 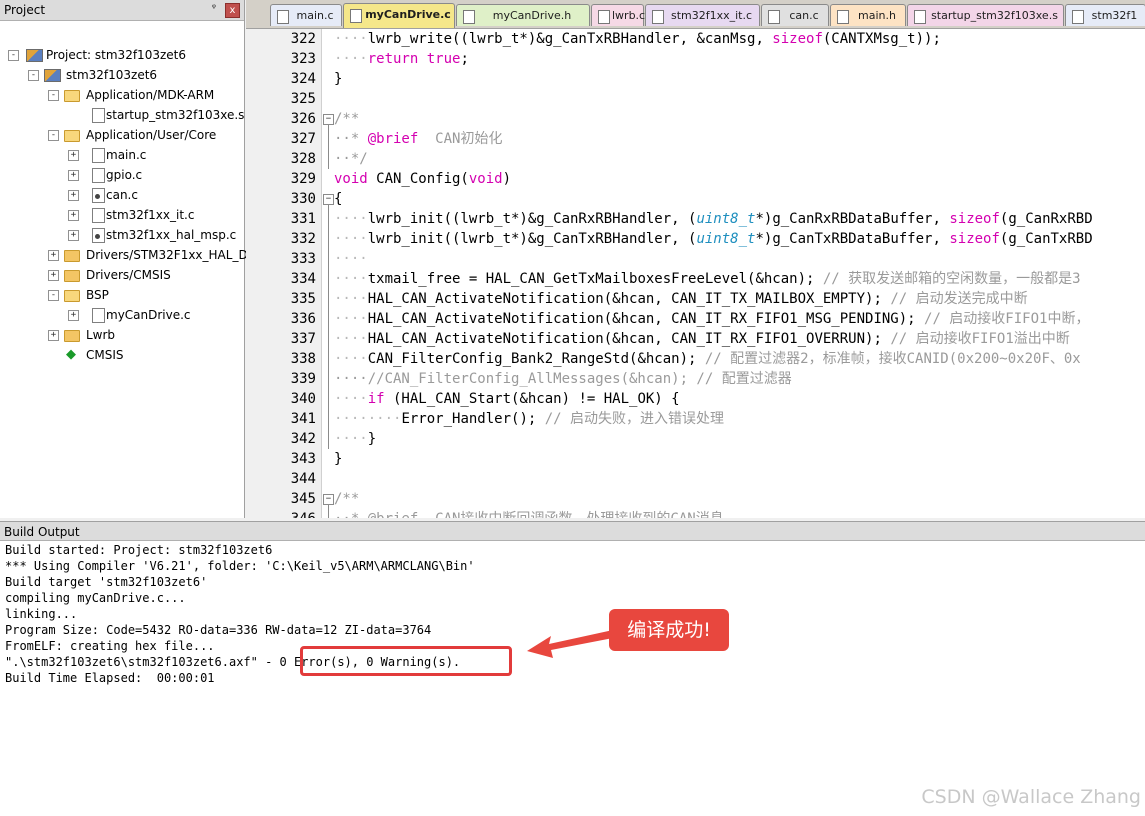 What do you see at coordinates (351, 179) in the screenshot?
I see `code-token: void` at bounding box center [351, 179].